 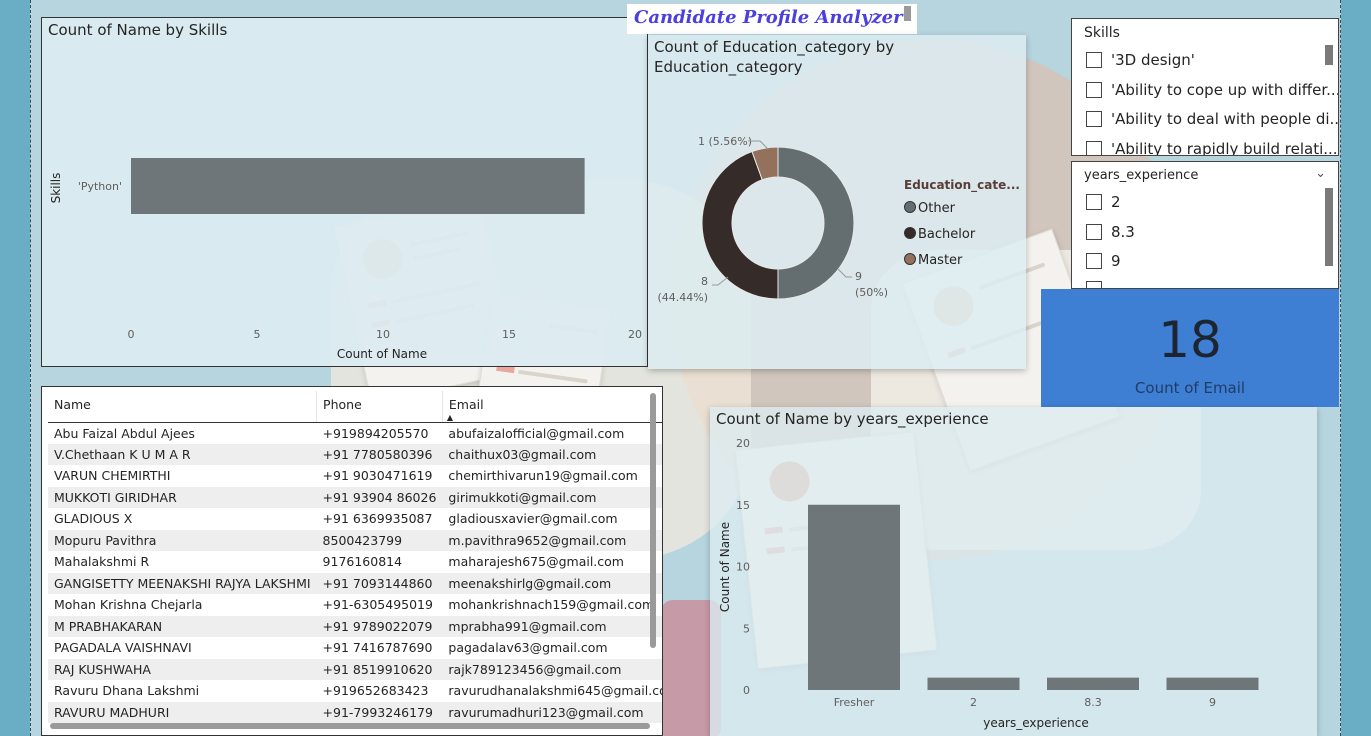 I want to click on y-axis-title: Count of Name, so click(x=725, y=567).